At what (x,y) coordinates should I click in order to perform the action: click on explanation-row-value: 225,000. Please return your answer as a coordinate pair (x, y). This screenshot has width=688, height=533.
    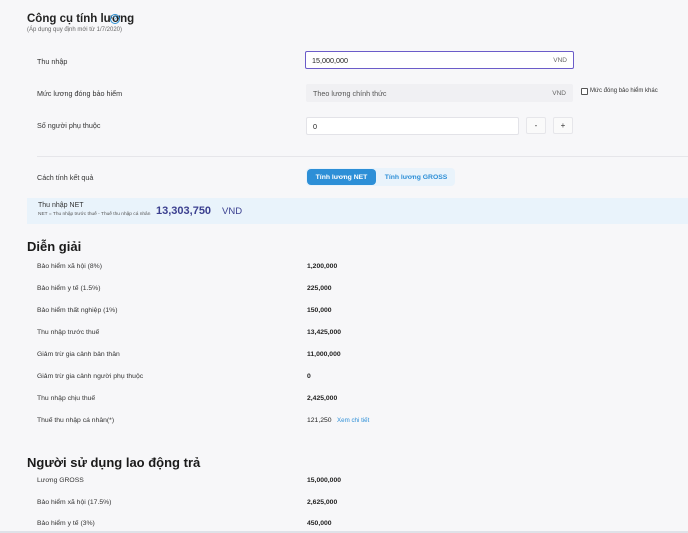
    Looking at the image, I should click on (319, 288).